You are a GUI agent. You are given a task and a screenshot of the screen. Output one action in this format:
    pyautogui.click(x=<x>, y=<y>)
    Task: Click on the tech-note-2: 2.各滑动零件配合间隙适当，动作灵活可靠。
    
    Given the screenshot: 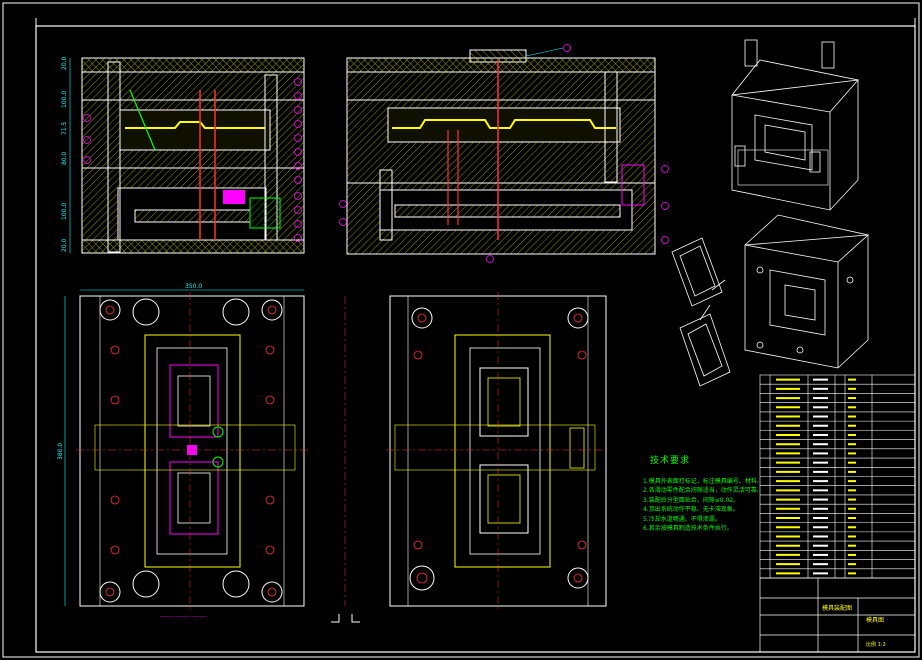 What is the action you would take?
    pyautogui.click(x=700, y=490)
    